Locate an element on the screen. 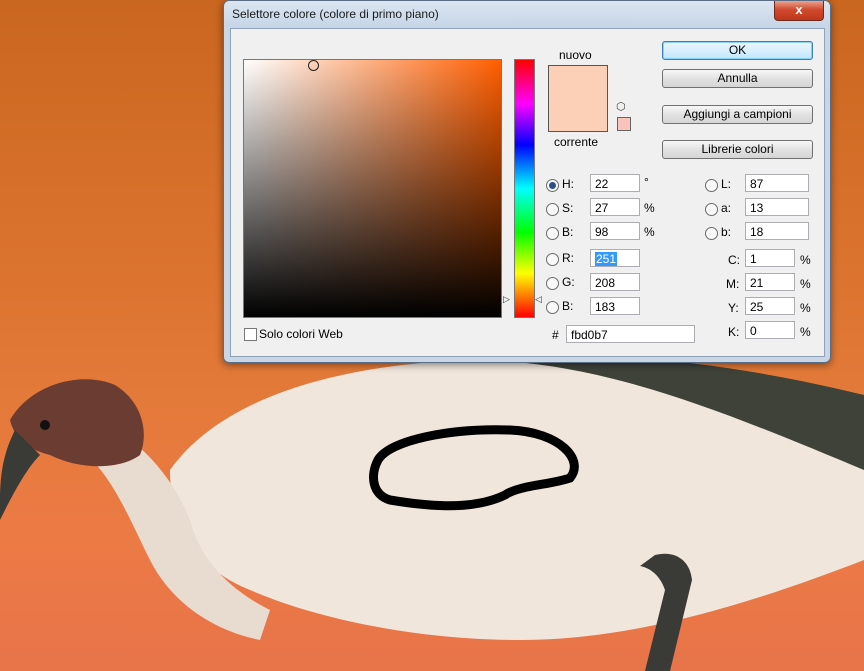 The height and width of the screenshot is (671, 864). g-radio is located at coordinates (552, 283).